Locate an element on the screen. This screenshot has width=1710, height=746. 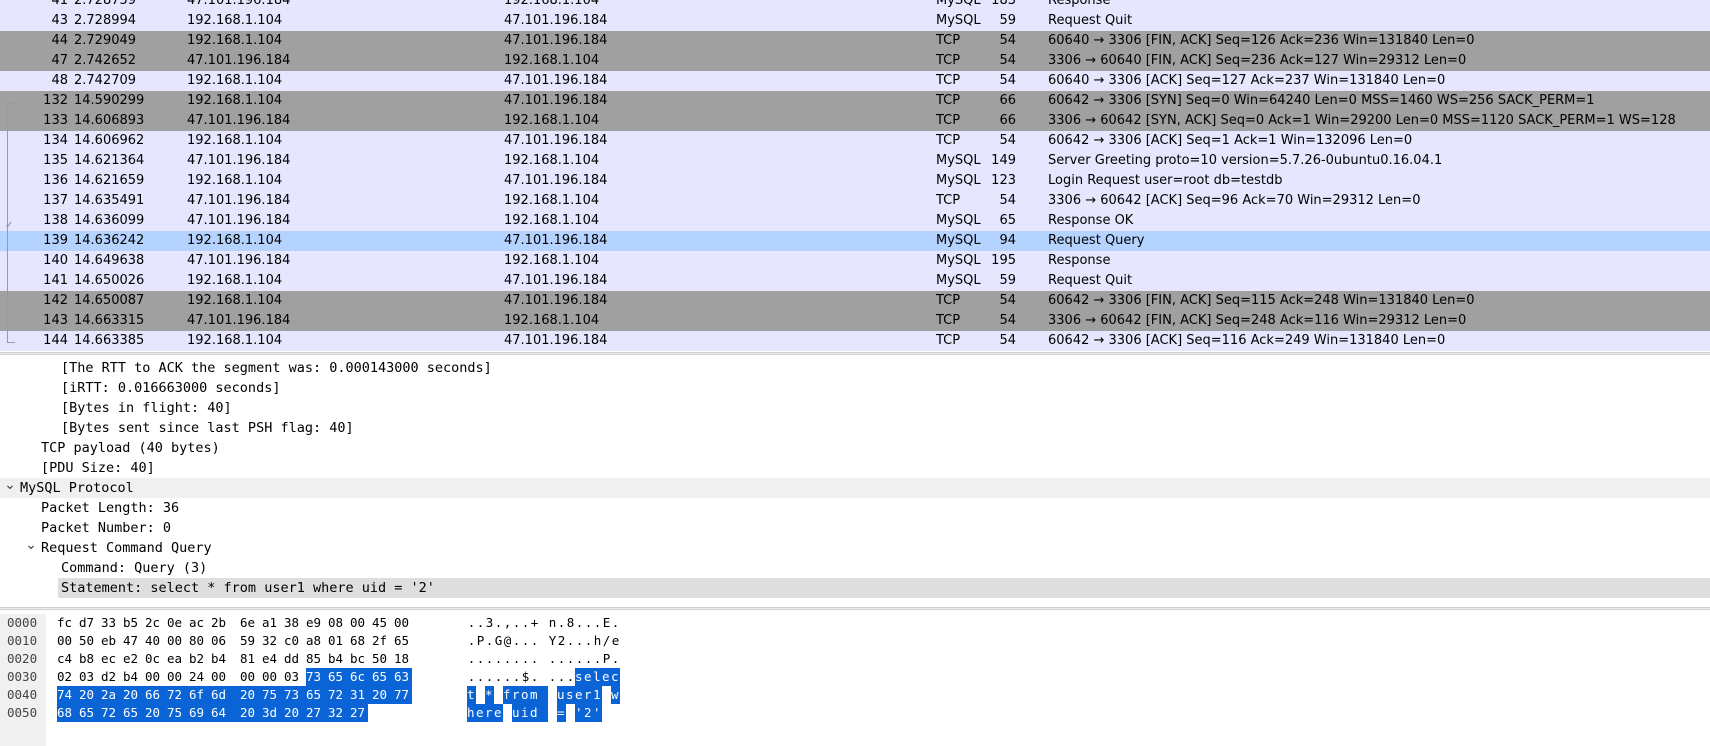
hex-byte: d2 is located at coordinates (109, 677).